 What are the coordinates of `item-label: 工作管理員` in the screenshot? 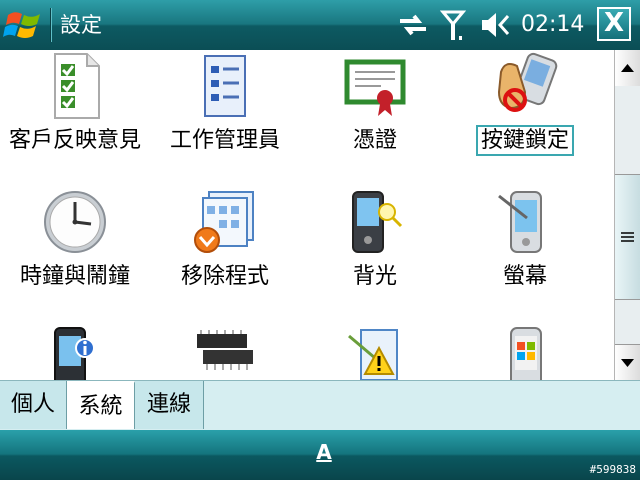 It's located at (224, 140).